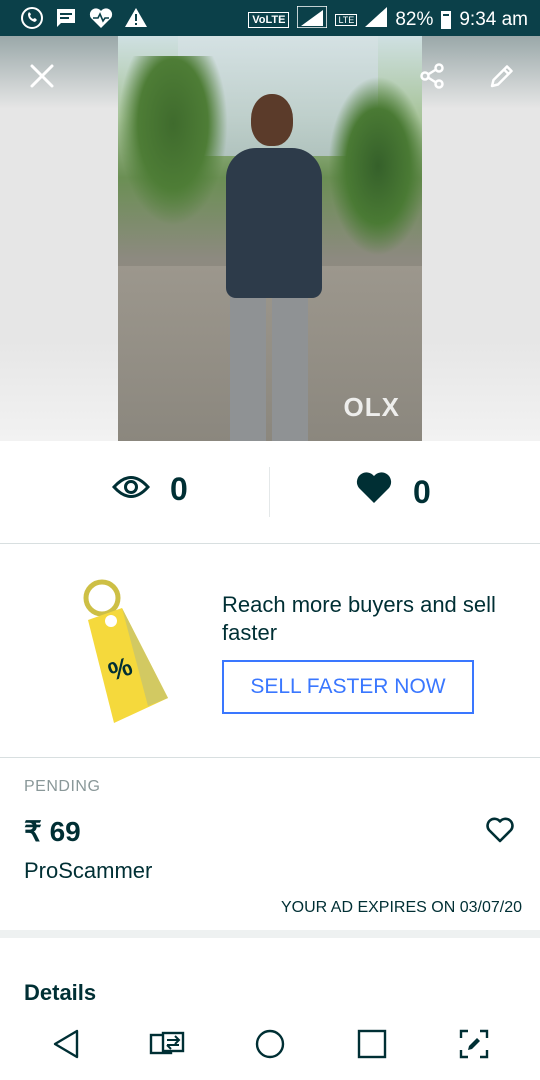  I want to click on likes-stat: 0, so click(393, 492).